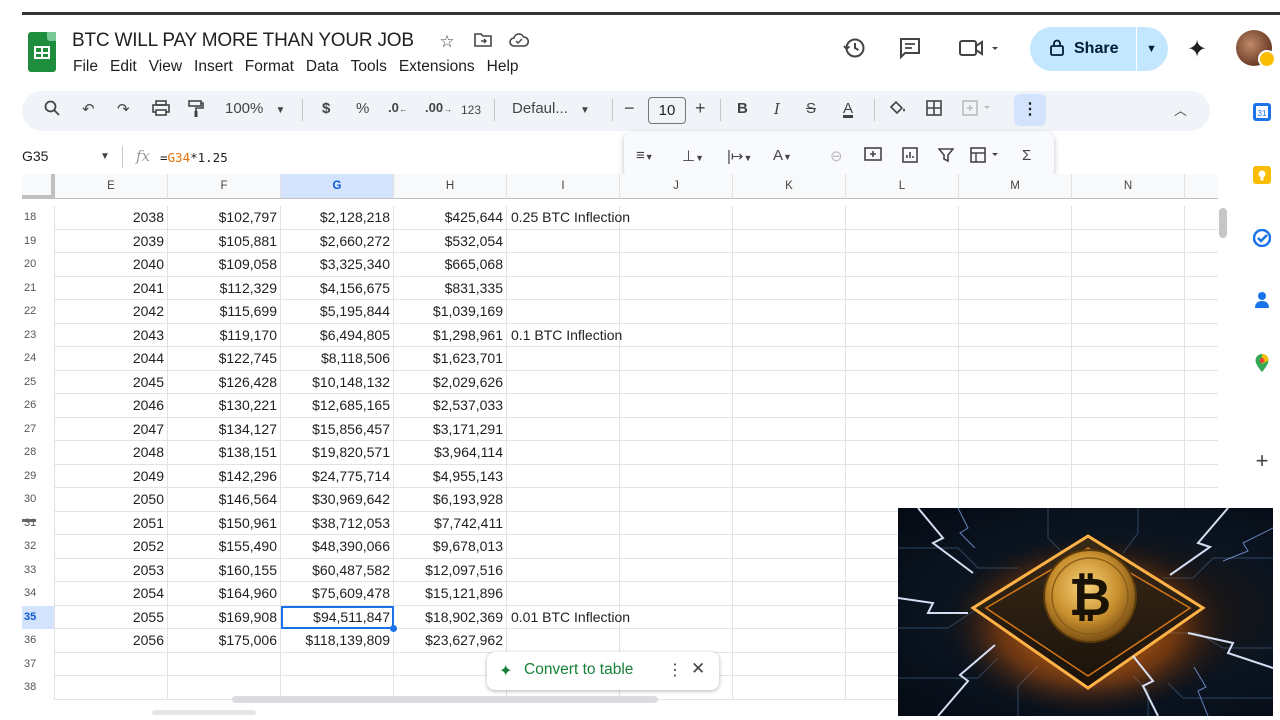 Image resolution: width=1280 pixels, height=720 pixels. What do you see at coordinates (739, 156) in the screenshot?
I see `text-wrapping-icon: |↦▼` at bounding box center [739, 156].